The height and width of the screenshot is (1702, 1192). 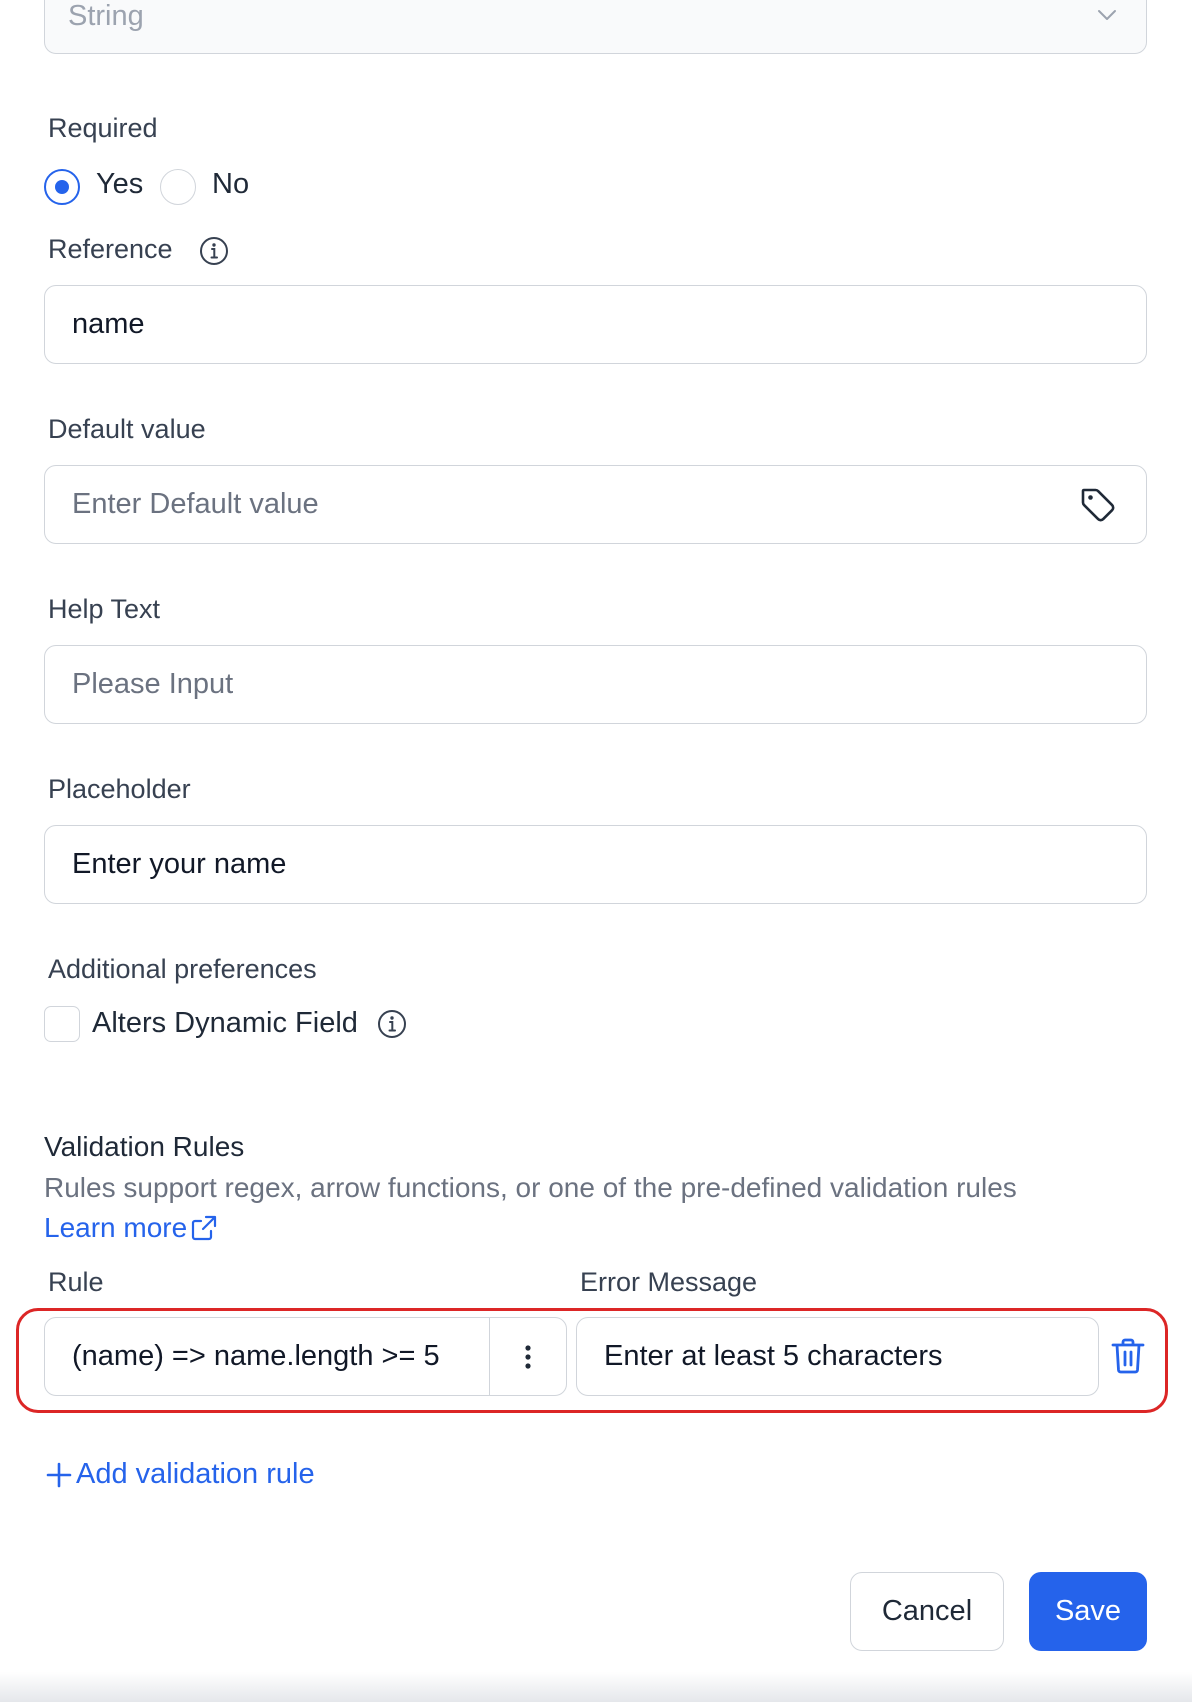 What do you see at coordinates (62, 187) in the screenshot?
I see `required-yes-radio` at bounding box center [62, 187].